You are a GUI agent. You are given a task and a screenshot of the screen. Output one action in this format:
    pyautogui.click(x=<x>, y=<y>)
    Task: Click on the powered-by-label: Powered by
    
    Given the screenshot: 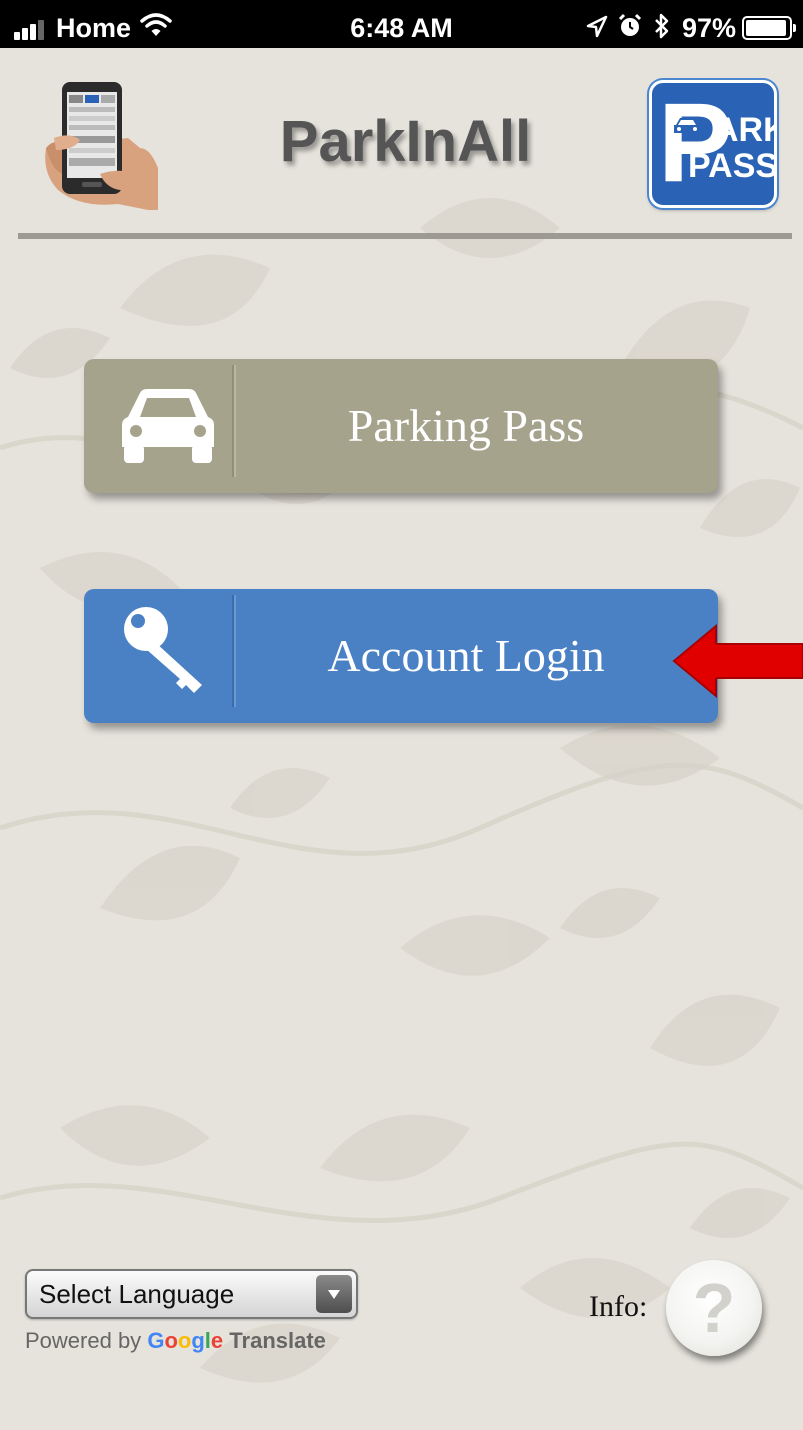 What is the action you would take?
    pyautogui.click(x=83, y=1340)
    